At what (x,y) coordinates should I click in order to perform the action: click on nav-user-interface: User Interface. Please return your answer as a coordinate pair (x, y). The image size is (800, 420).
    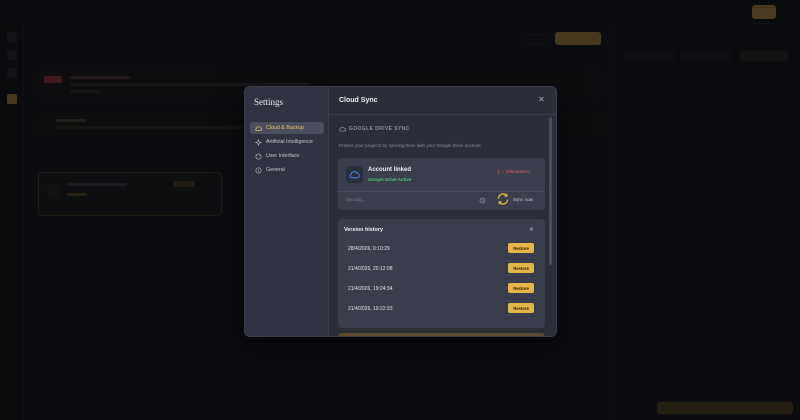
    Looking at the image, I should click on (287, 156).